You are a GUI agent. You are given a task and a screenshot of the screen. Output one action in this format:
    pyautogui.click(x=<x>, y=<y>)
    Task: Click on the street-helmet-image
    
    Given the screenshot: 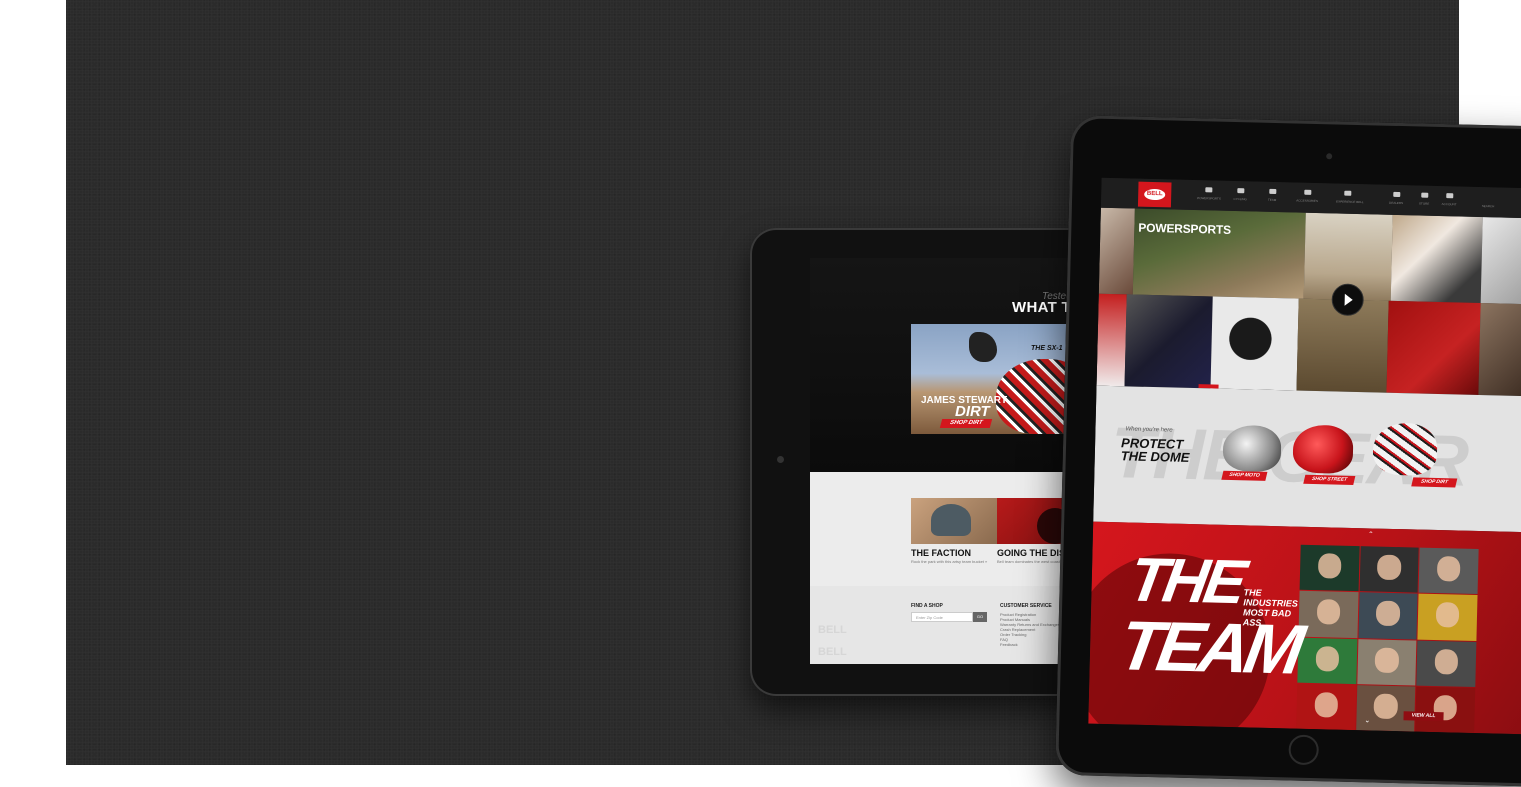 What is the action you would take?
    pyautogui.click(x=1323, y=449)
    